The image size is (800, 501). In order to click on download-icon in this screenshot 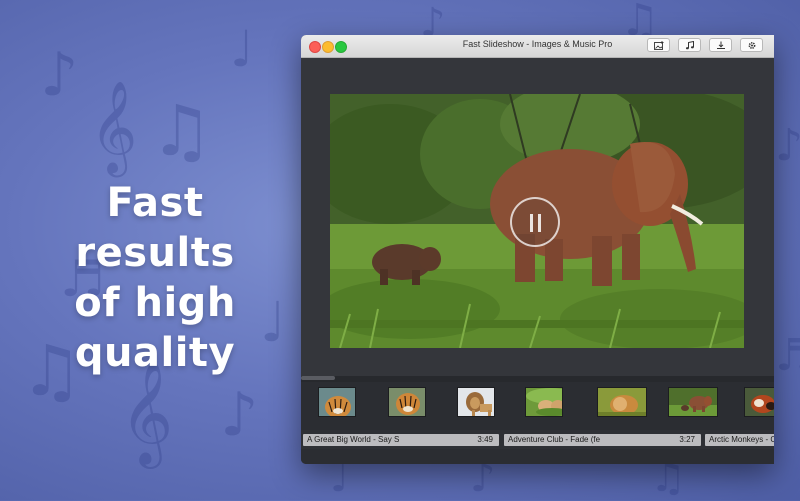, I will do `click(720, 45)`.